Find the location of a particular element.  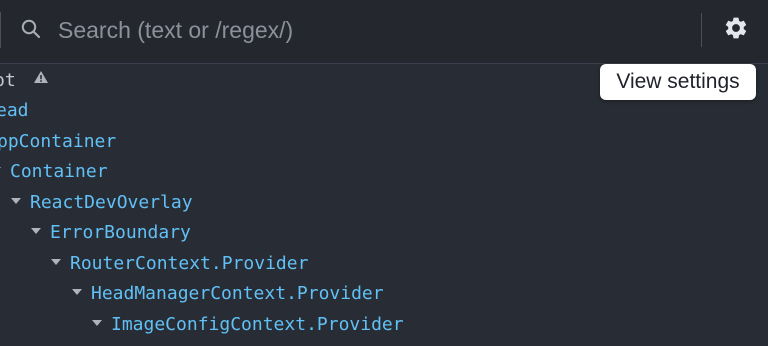

tree-row-label: ead is located at coordinates (14, 110).